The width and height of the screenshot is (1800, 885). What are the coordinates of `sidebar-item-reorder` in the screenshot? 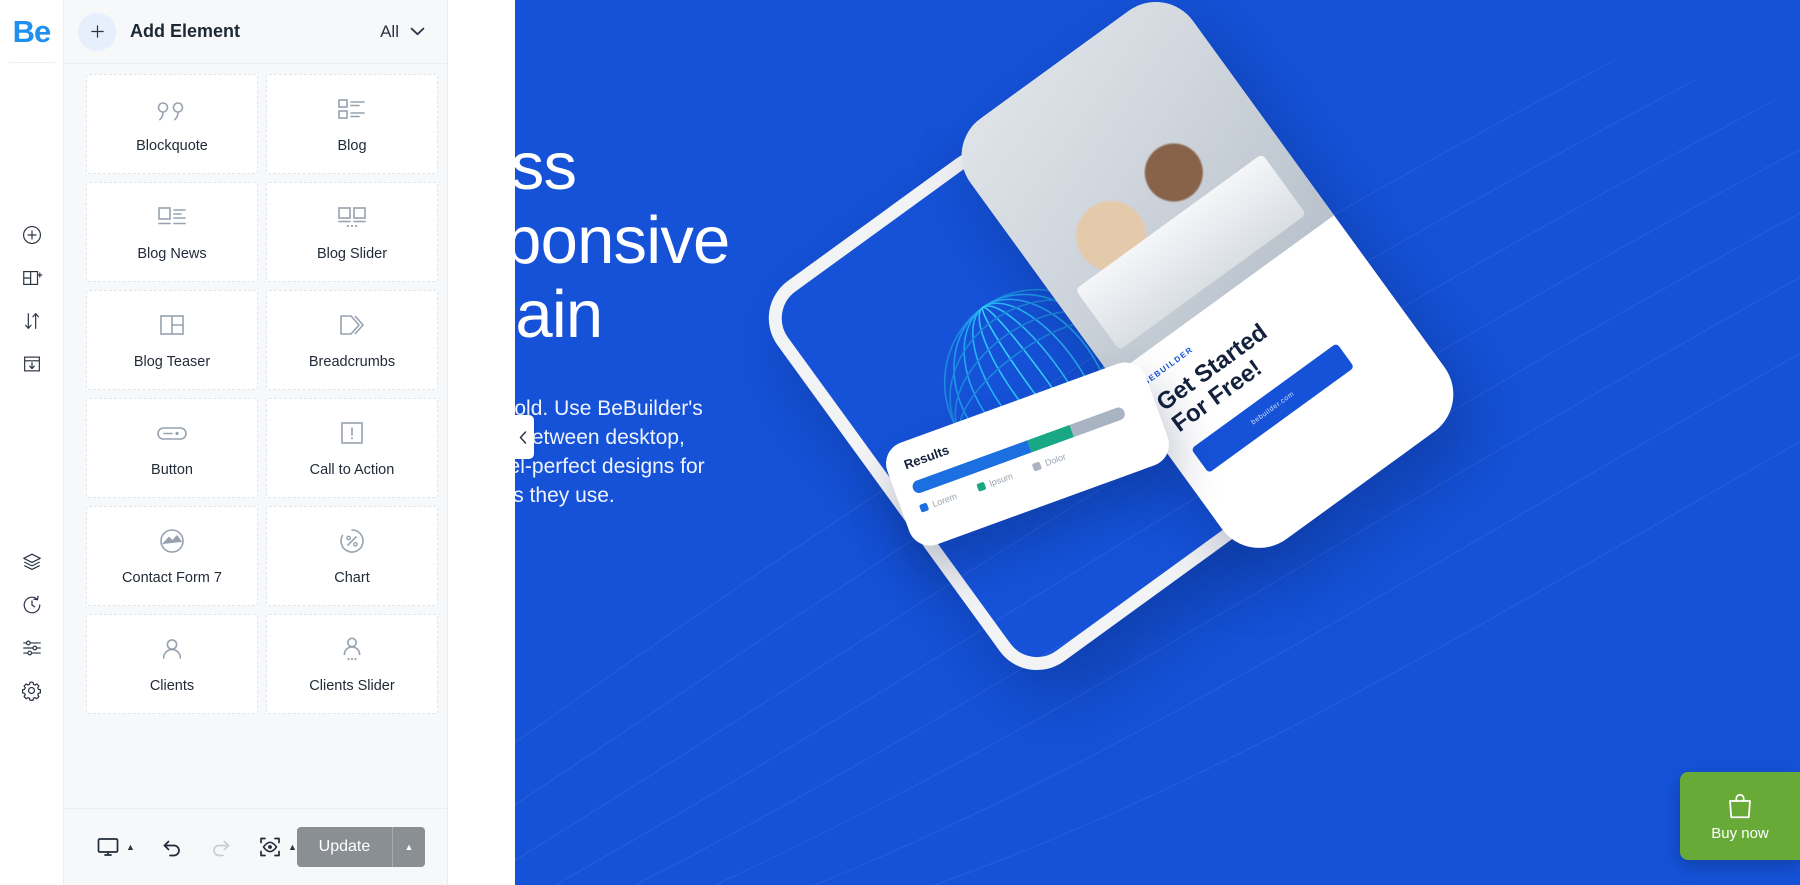 It's located at (32, 320).